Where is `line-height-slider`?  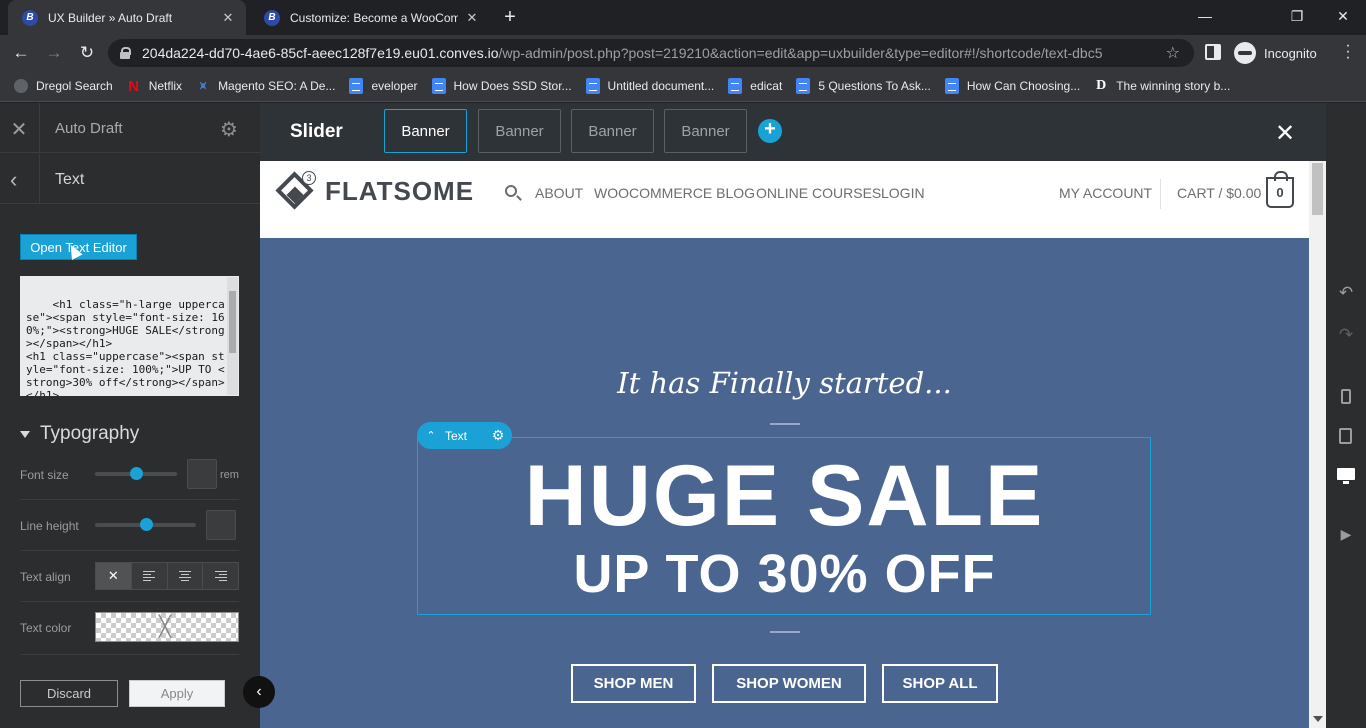
line-height-slider is located at coordinates (145, 524).